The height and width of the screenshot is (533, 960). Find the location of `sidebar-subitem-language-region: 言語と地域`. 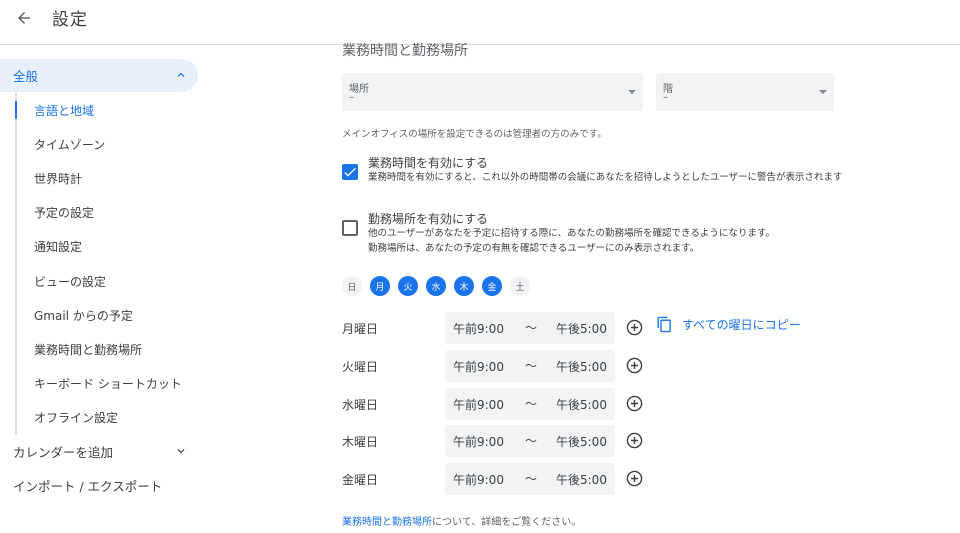

sidebar-subitem-language-region: 言語と地域 is located at coordinates (110, 110).